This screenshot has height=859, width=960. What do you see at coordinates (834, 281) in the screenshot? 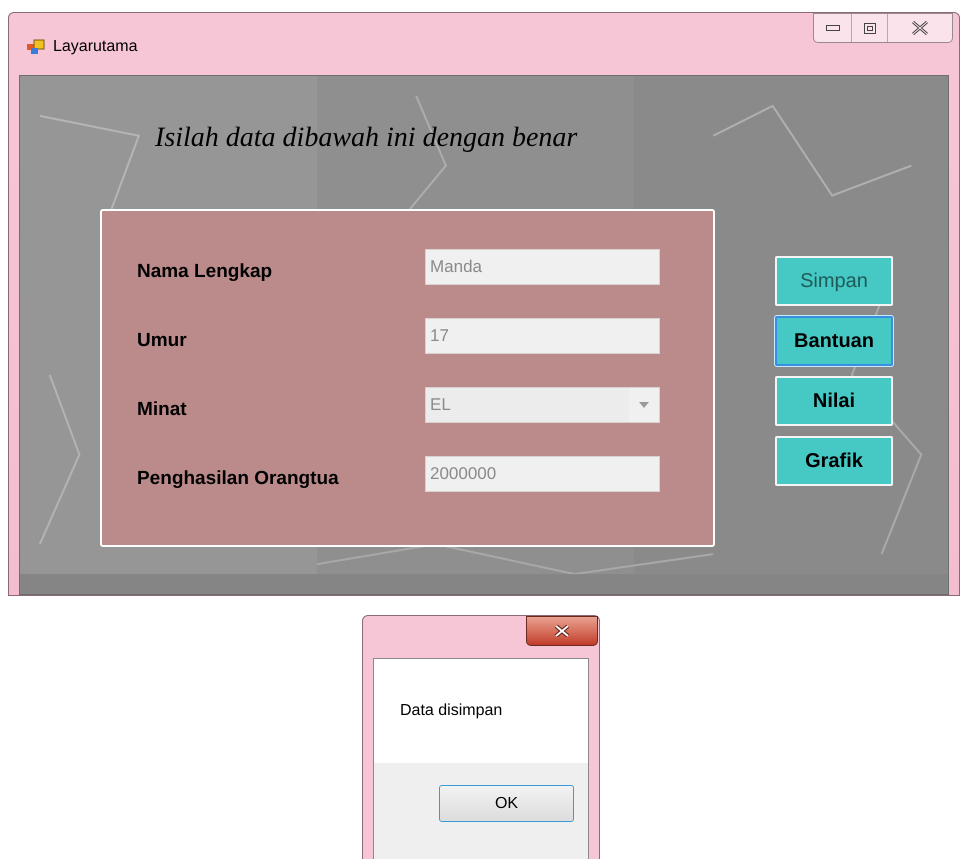
I see `action-button: Simpan` at bounding box center [834, 281].